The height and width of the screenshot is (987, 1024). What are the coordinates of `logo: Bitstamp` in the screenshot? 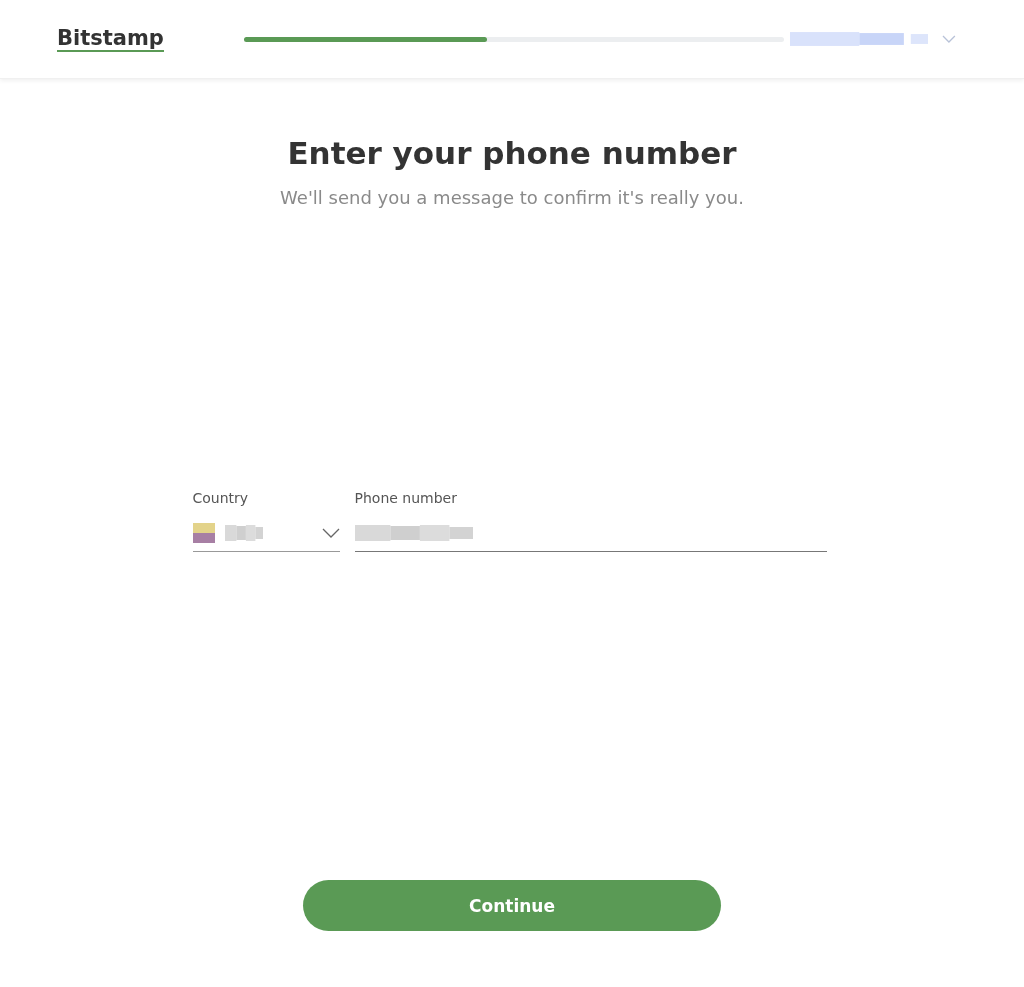 It's located at (110, 39).